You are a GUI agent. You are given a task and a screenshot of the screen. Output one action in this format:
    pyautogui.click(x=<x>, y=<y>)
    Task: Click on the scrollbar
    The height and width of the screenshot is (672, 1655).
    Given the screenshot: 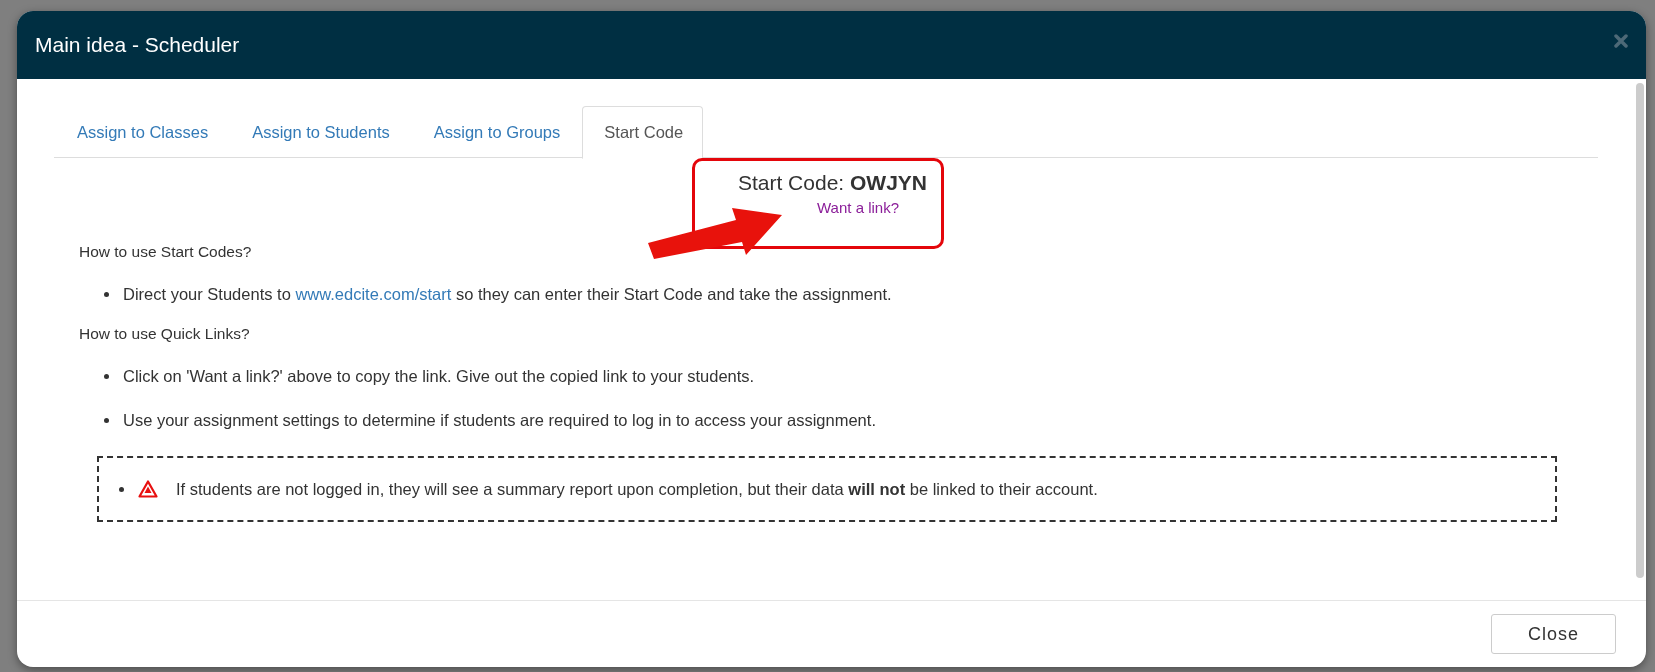 What is the action you would take?
    pyautogui.click(x=1640, y=330)
    